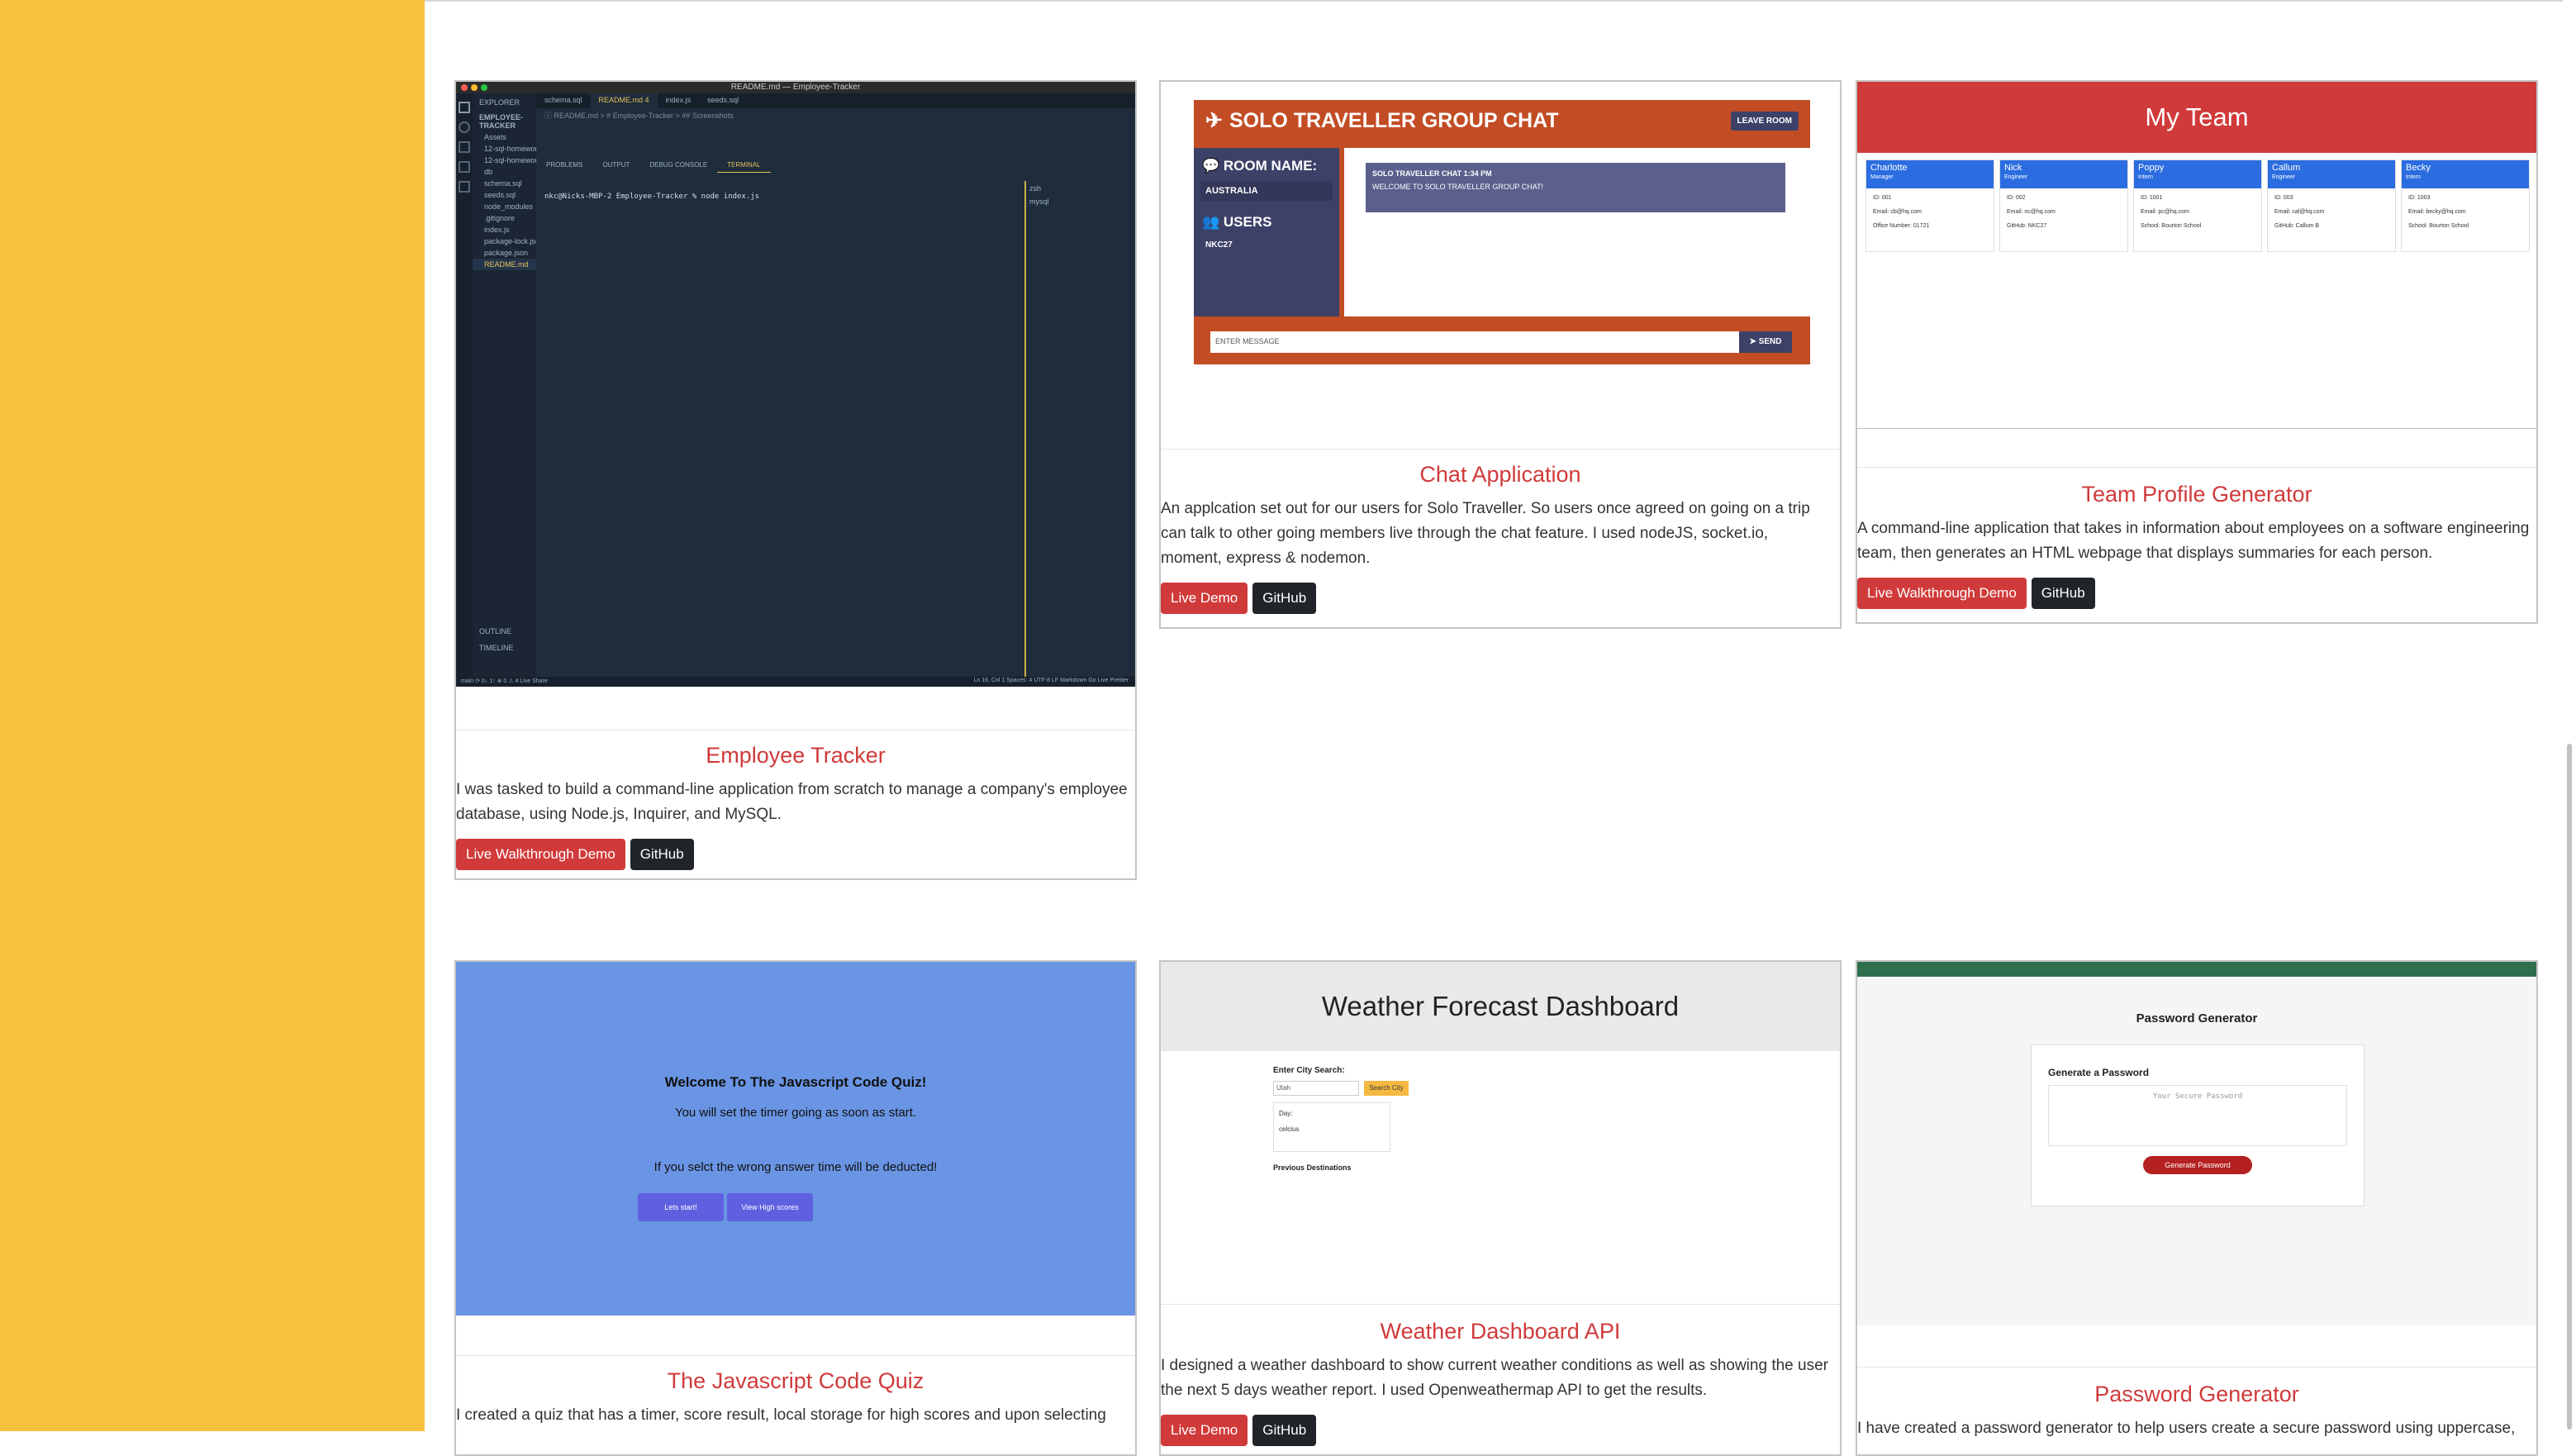 The height and width of the screenshot is (1456, 2576). Describe the element at coordinates (723, 100) in the screenshot. I see `tab-seeds: seeds.sql` at that location.